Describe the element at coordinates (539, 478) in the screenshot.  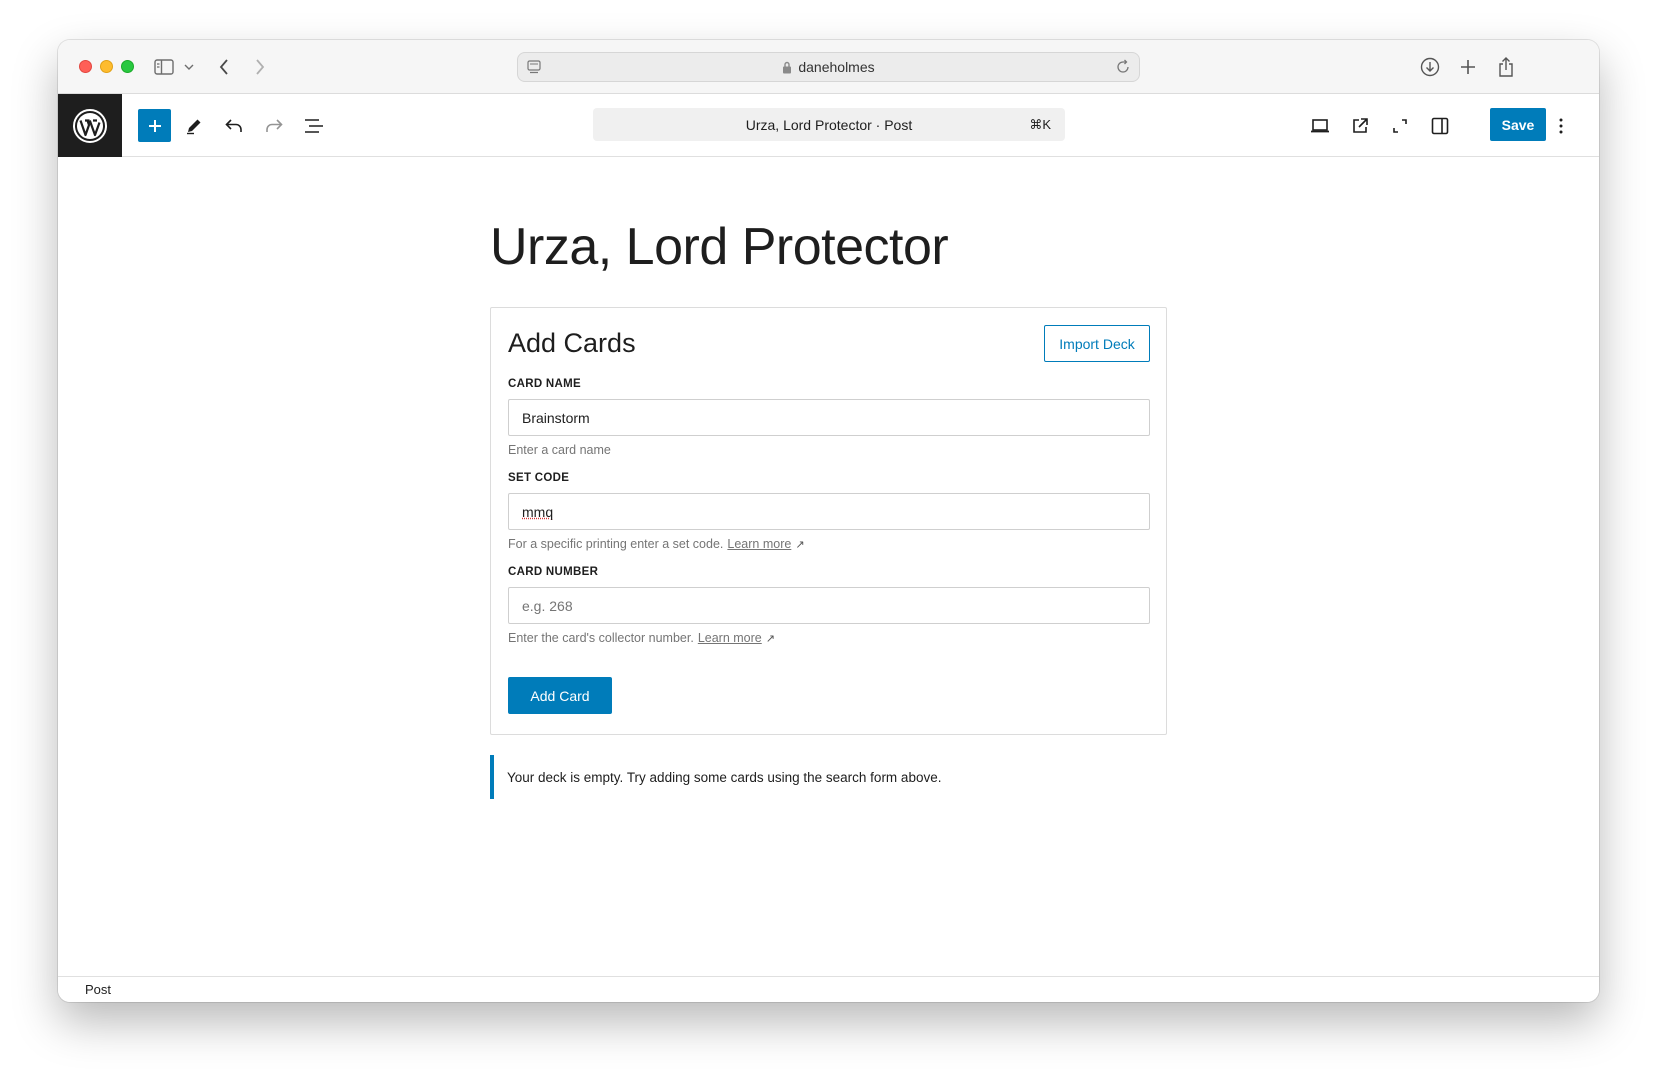
I see `set-code-label: SET CODE` at that location.